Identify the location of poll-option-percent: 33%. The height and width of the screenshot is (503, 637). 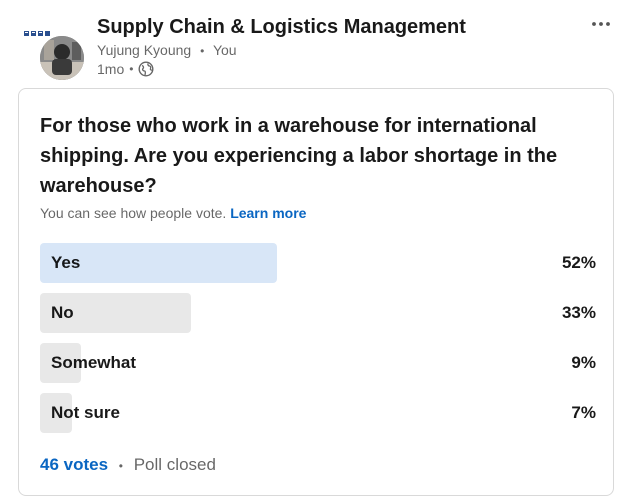
(578, 312).